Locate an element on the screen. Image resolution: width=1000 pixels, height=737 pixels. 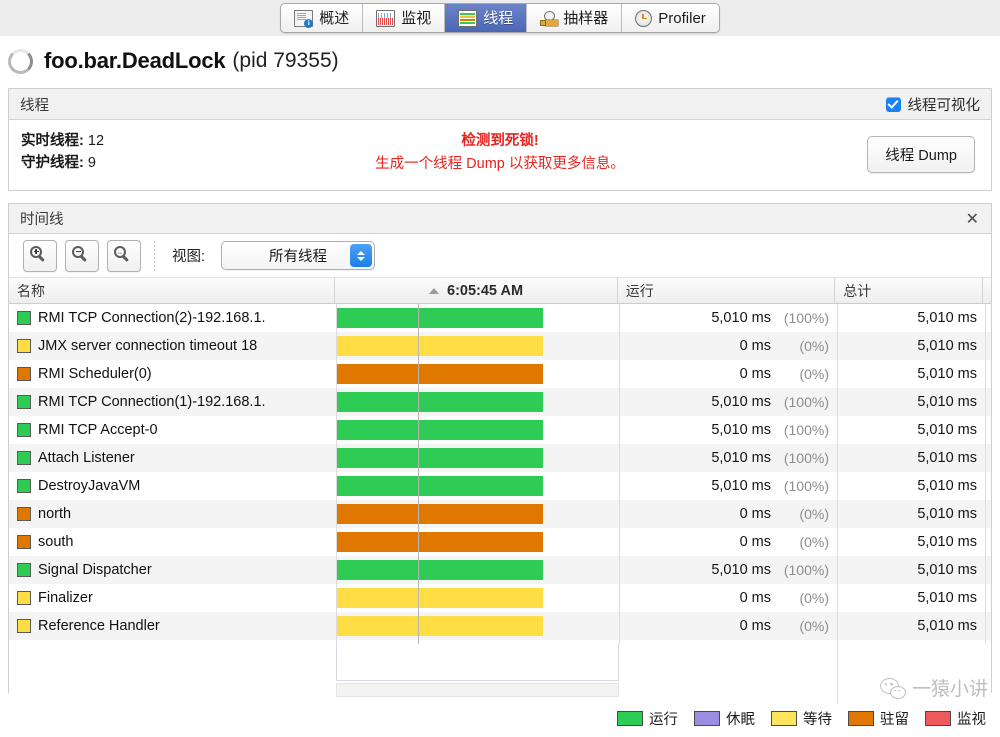
table-row: south 0 ms (0%) 5,010 ms is located at coordinates (500, 542).